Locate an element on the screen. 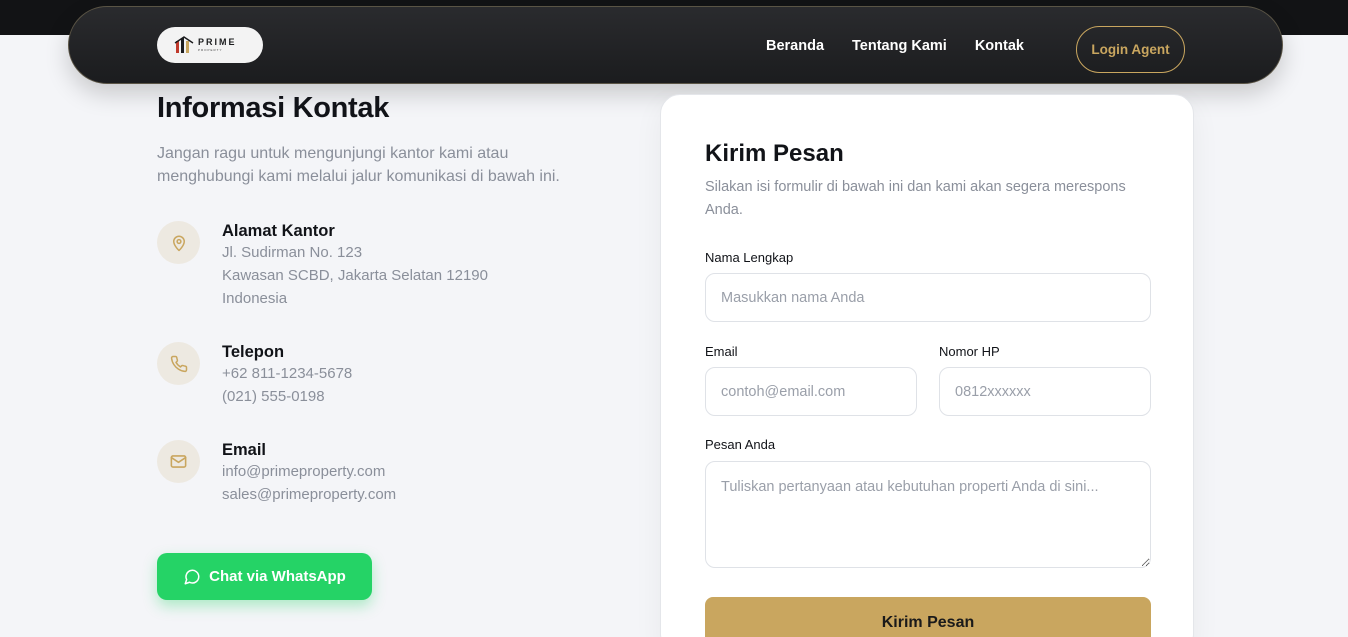 The image size is (1348, 637). phone-input is located at coordinates (1045, 391).